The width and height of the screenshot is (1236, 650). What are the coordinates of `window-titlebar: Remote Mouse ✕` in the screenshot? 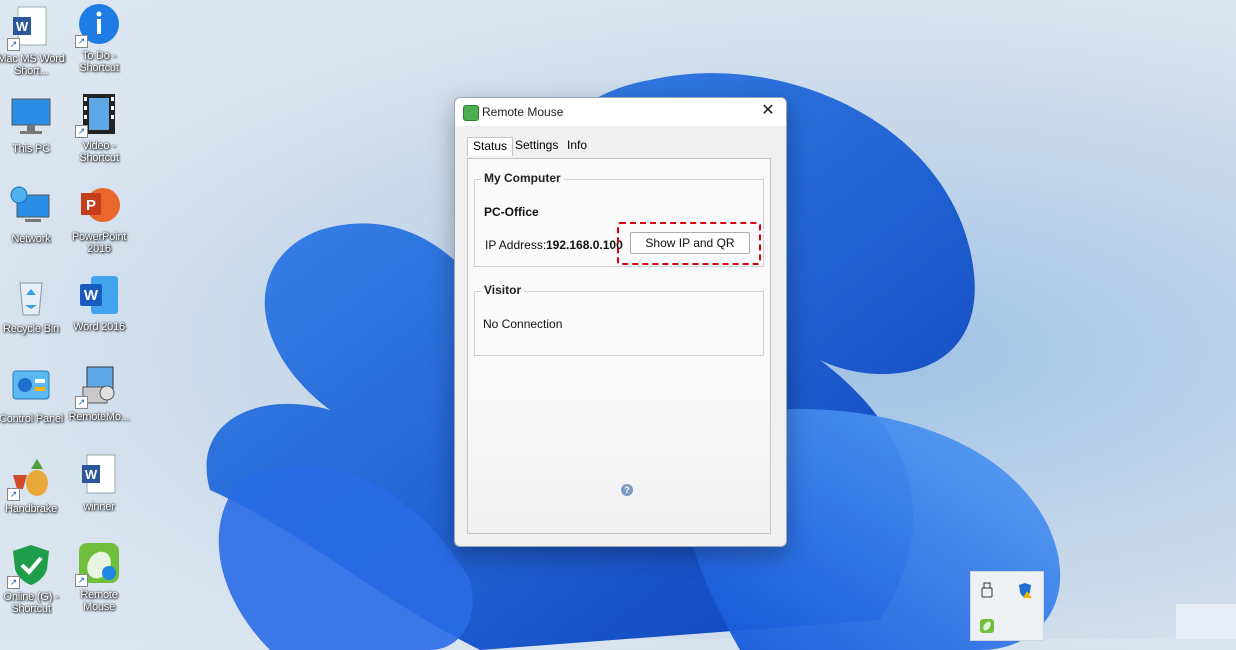 It's located at (620, 112).